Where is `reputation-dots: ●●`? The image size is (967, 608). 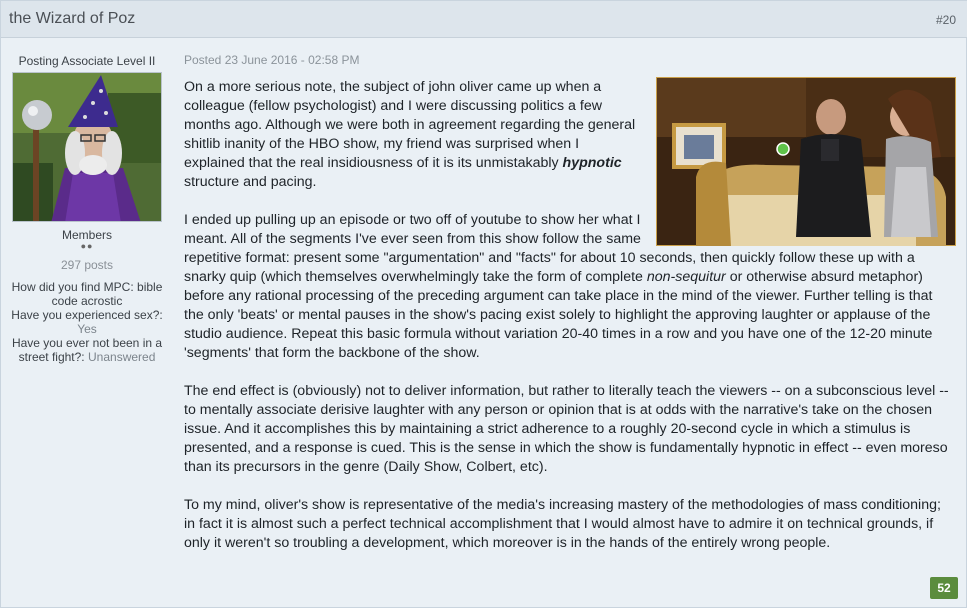
reputation-dots: ●● is located at coordinates (87, 246).